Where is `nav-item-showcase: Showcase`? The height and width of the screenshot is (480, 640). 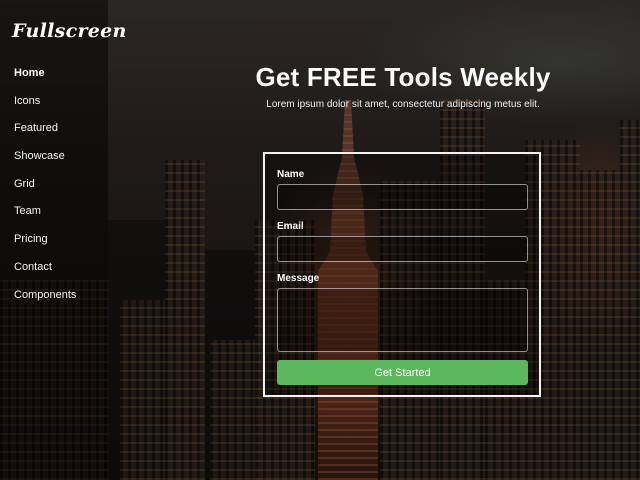 nav-item-showcase: Showcase is located at coordinates (45, 163).